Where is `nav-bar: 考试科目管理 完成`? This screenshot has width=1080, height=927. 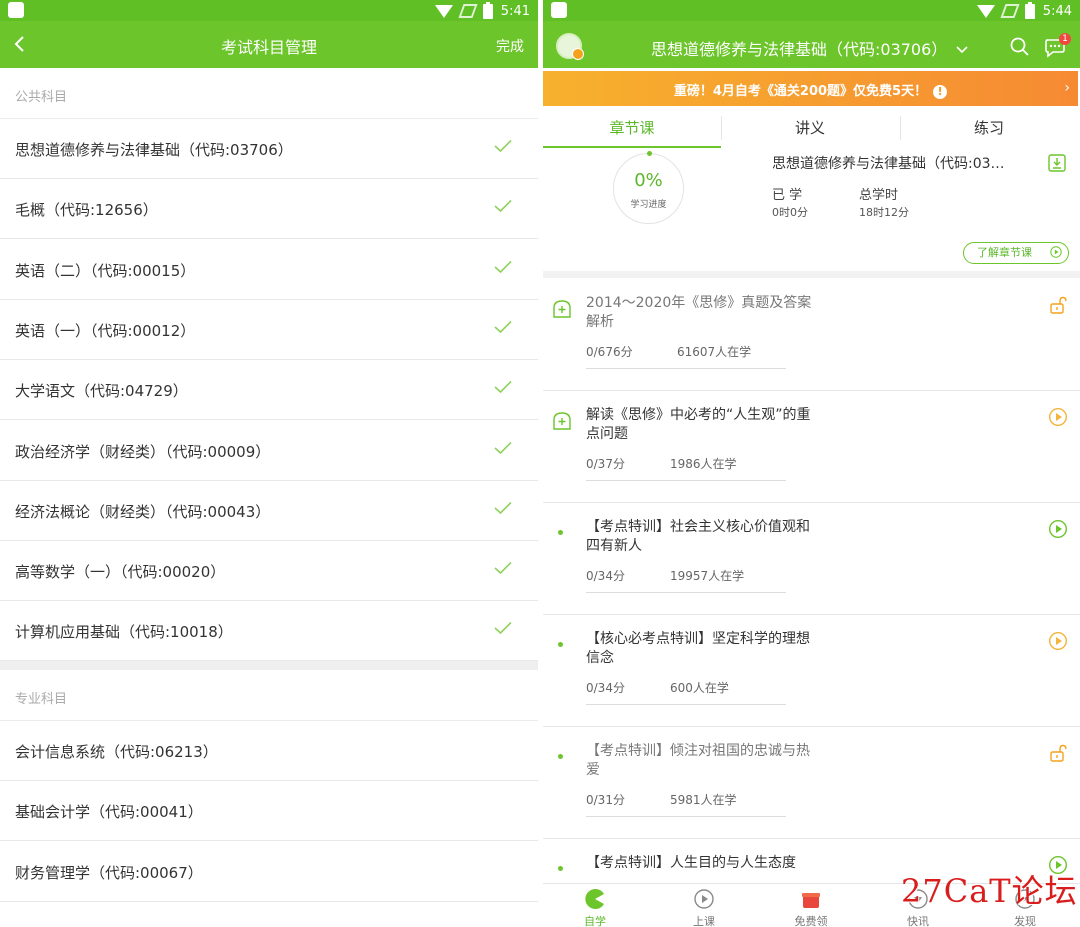
nav-bar: 考试科目管理 完成 is located at coordinates (269, 44).